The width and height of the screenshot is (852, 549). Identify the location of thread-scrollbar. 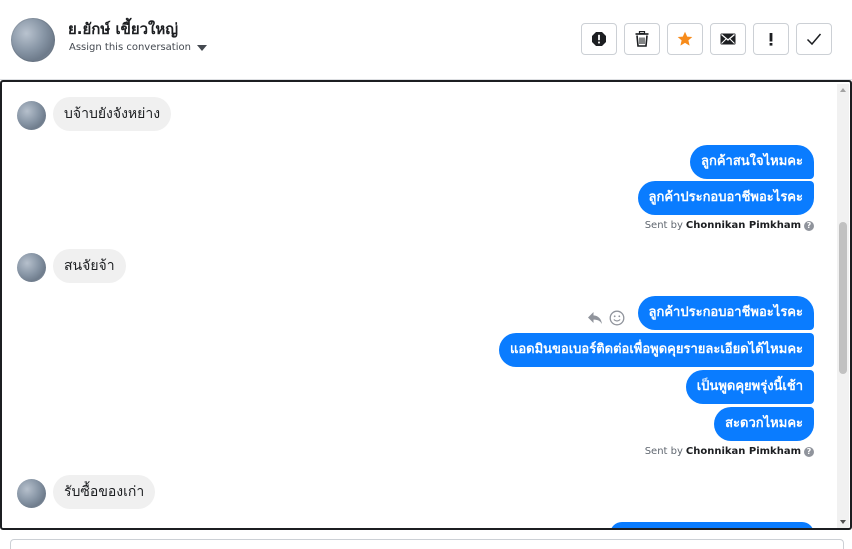
(843, 306).